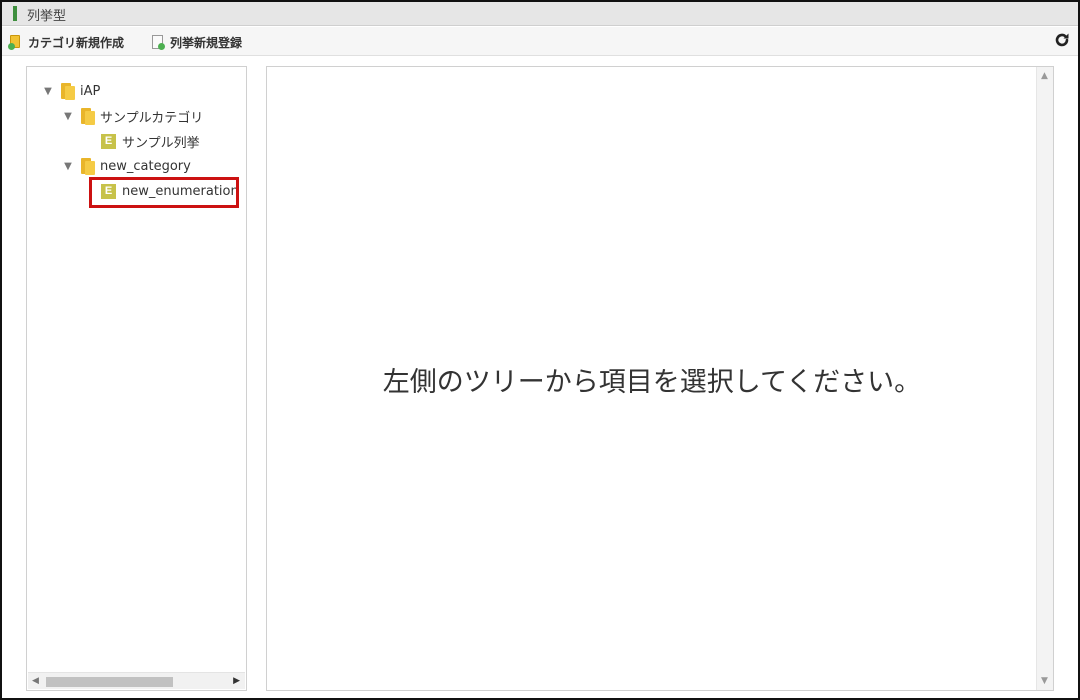  I want to click on new-category-label: カテゴリ新規作成, so click(76, 42).